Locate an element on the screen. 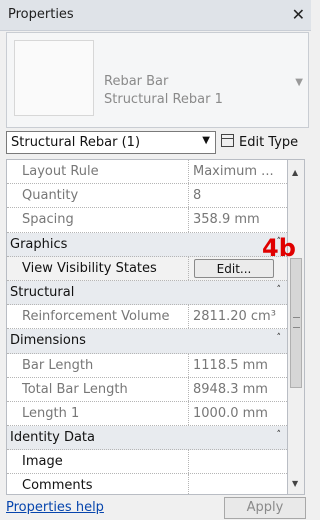 The height and width of the screenshot is (520, 320). footer: Properties help Apply is located at coordinates (155, 507).